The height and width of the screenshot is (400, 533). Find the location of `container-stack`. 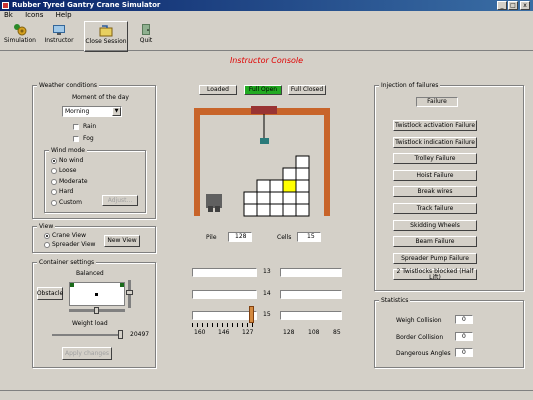

container-stack is located at coordinates (276, 186).